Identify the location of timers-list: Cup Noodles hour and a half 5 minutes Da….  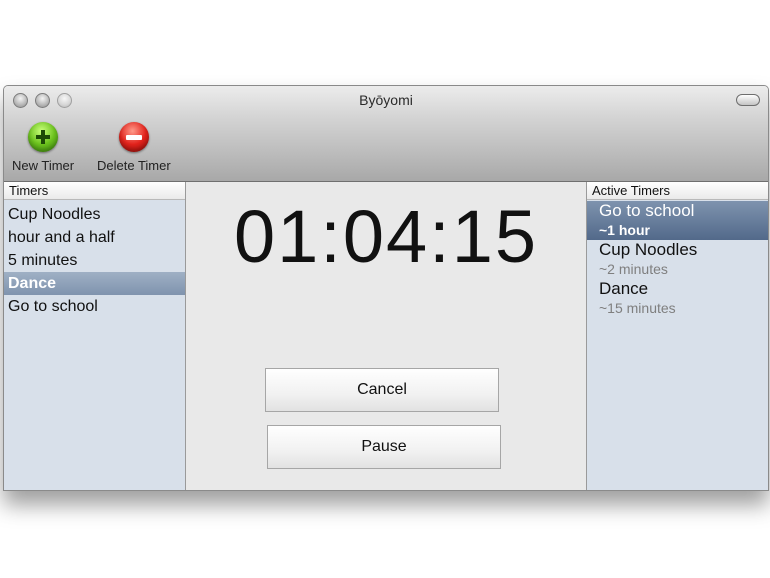
(94, 259).